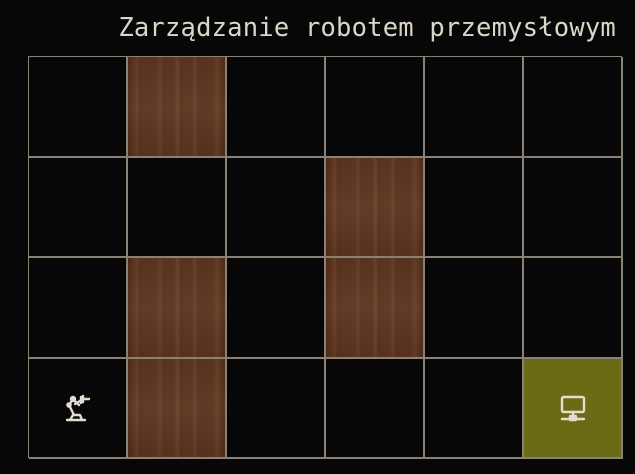  I want to click on page-title: Zarządzanie robotem przemysłowym, so click(367, 28).